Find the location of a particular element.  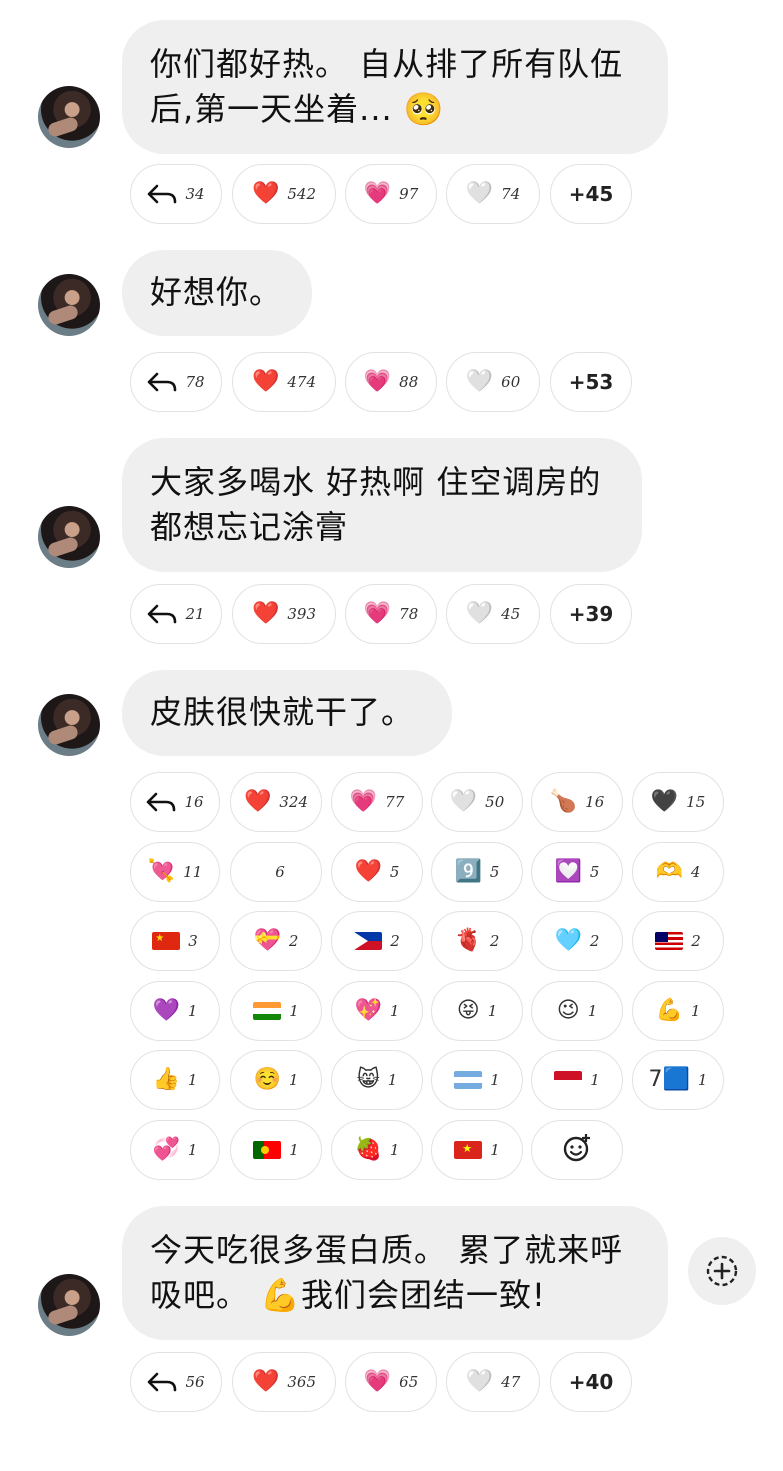

reaction-chip: 🤍 50 is located at coordinates (477, 802).